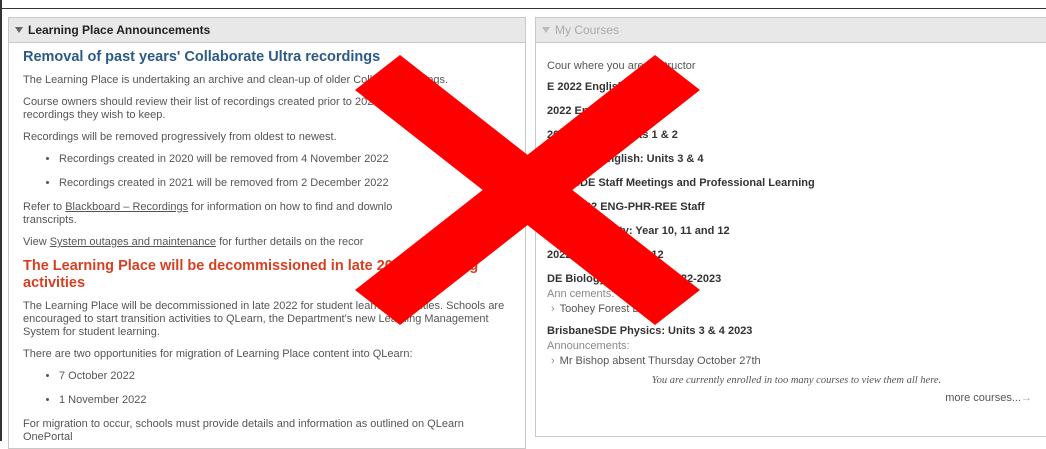 The height and width of the screenshot is (449, 1046). I want to click on my-courses-header: My Courses, so click(791, 30).